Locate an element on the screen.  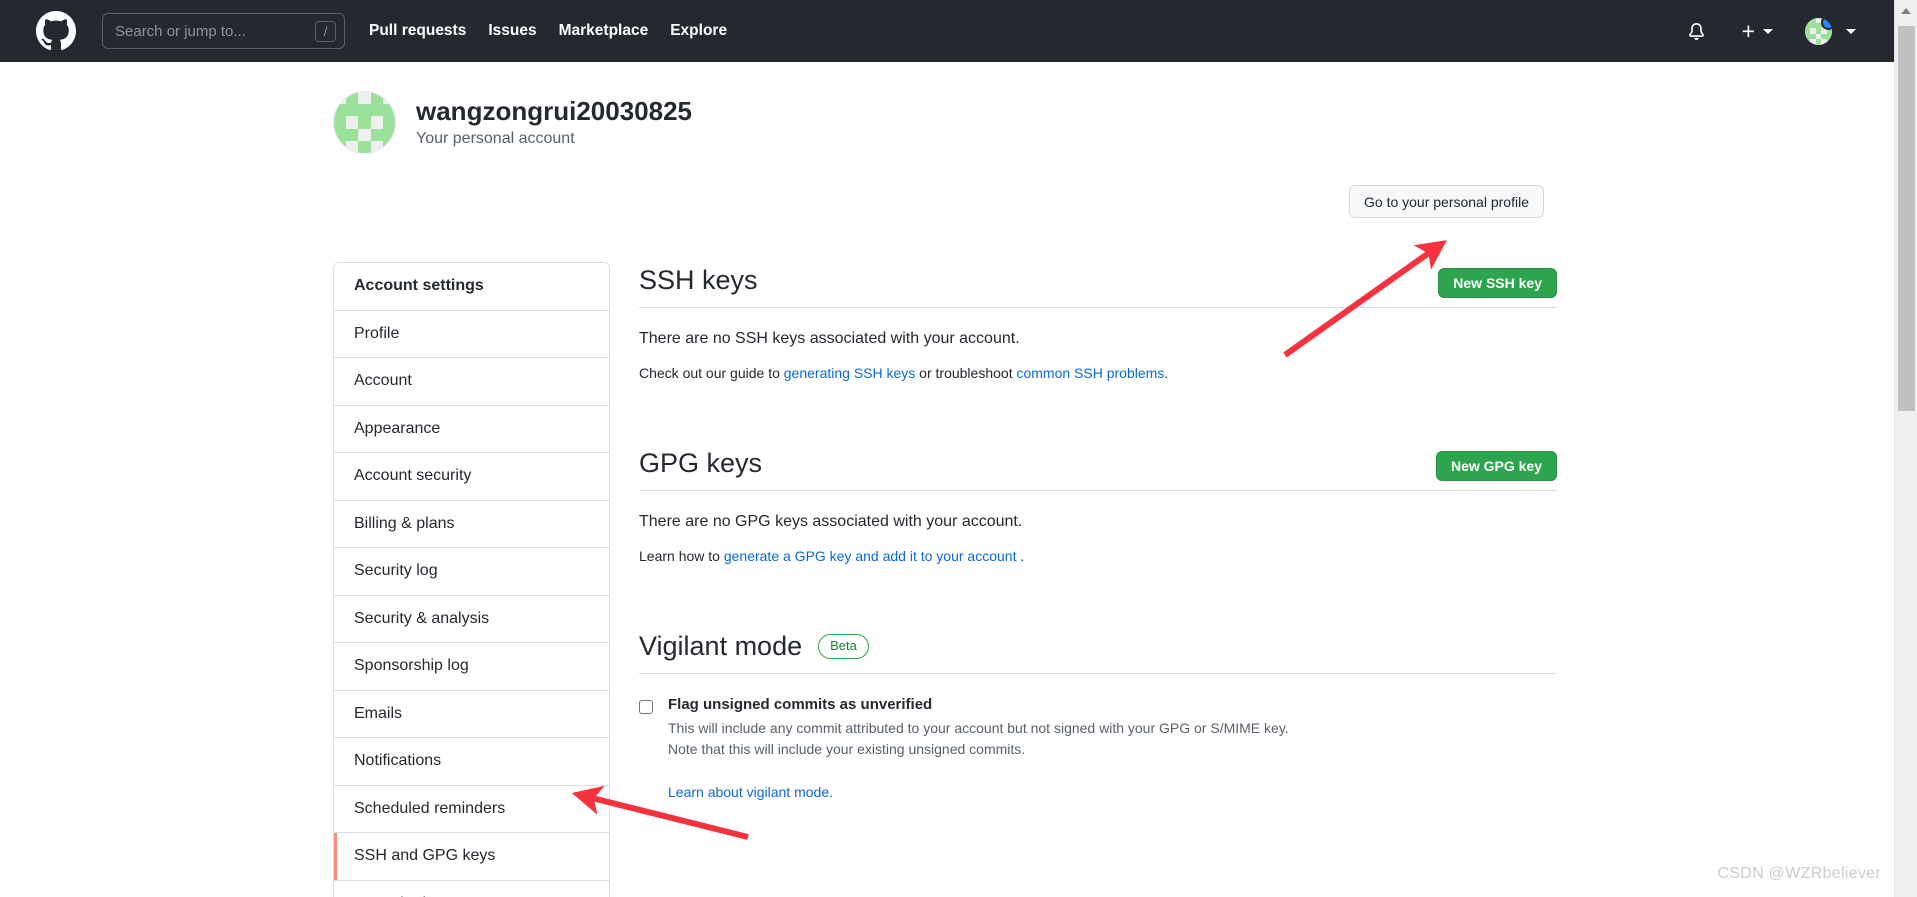
generating-ssh-keys-link: generating SSH keys is located at coordinates (850, 373).